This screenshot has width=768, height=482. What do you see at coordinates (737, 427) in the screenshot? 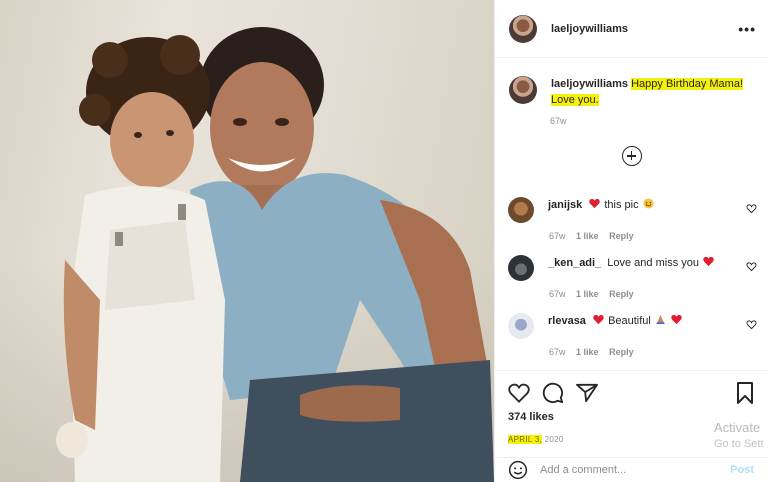
I see `watermark-line-1: Activate` at bounding box center [737, 427].